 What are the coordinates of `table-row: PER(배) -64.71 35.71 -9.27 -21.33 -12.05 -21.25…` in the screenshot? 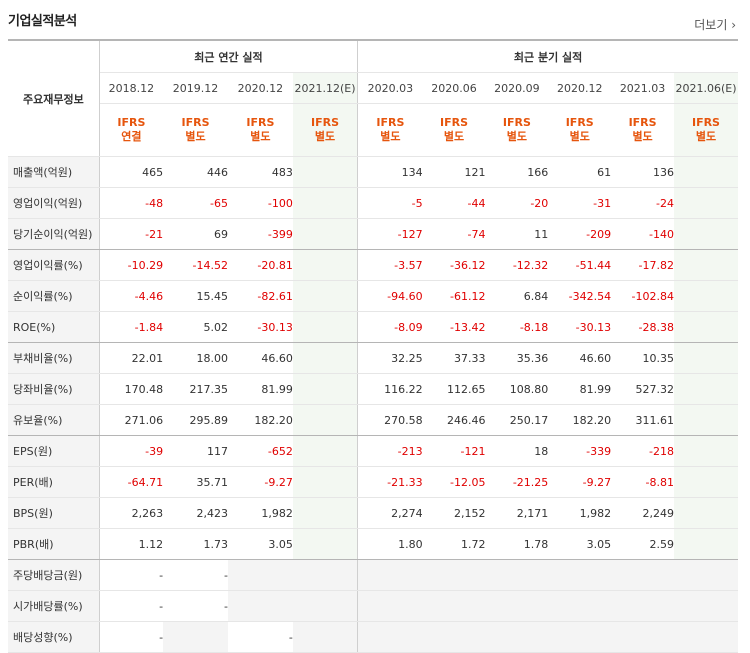 It's located at (373, 482).